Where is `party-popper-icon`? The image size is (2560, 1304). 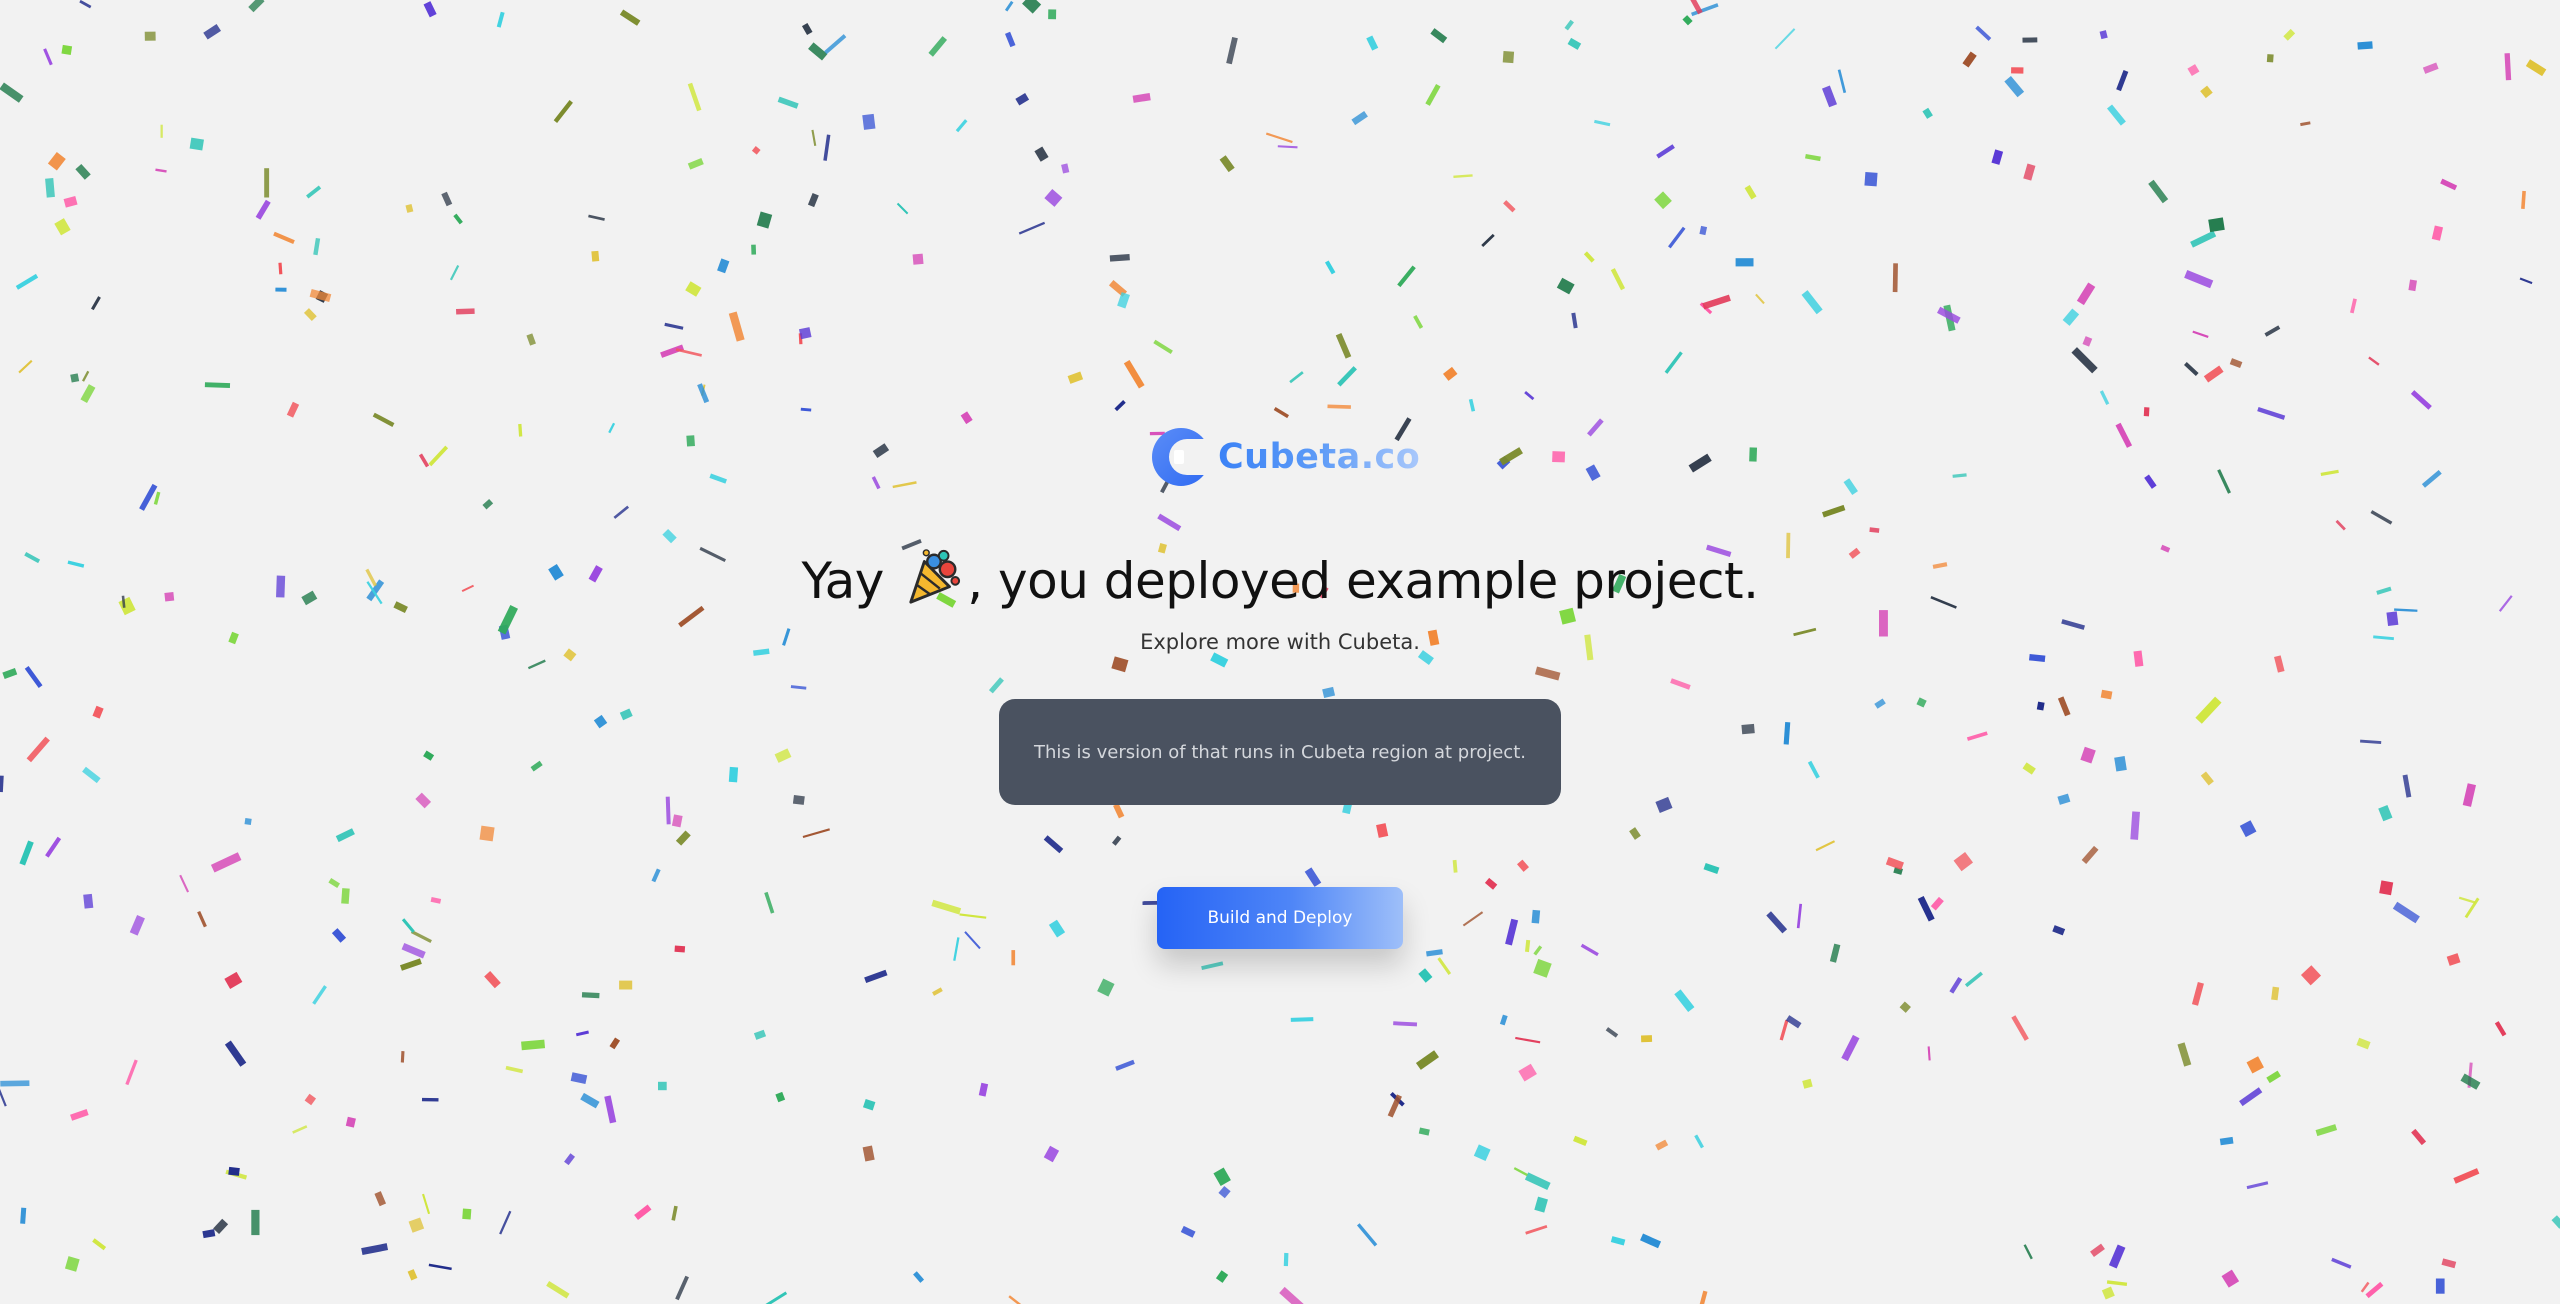 party-popper-icon is located at coordinates (935, 576).